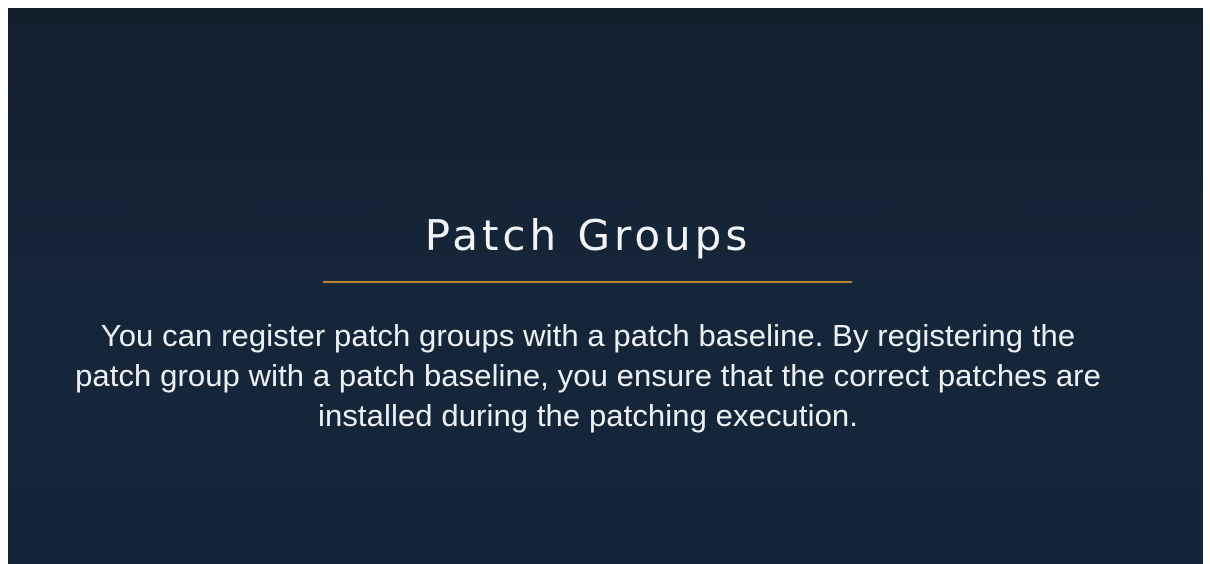  I want to click on title-divider, so click(587, 282).